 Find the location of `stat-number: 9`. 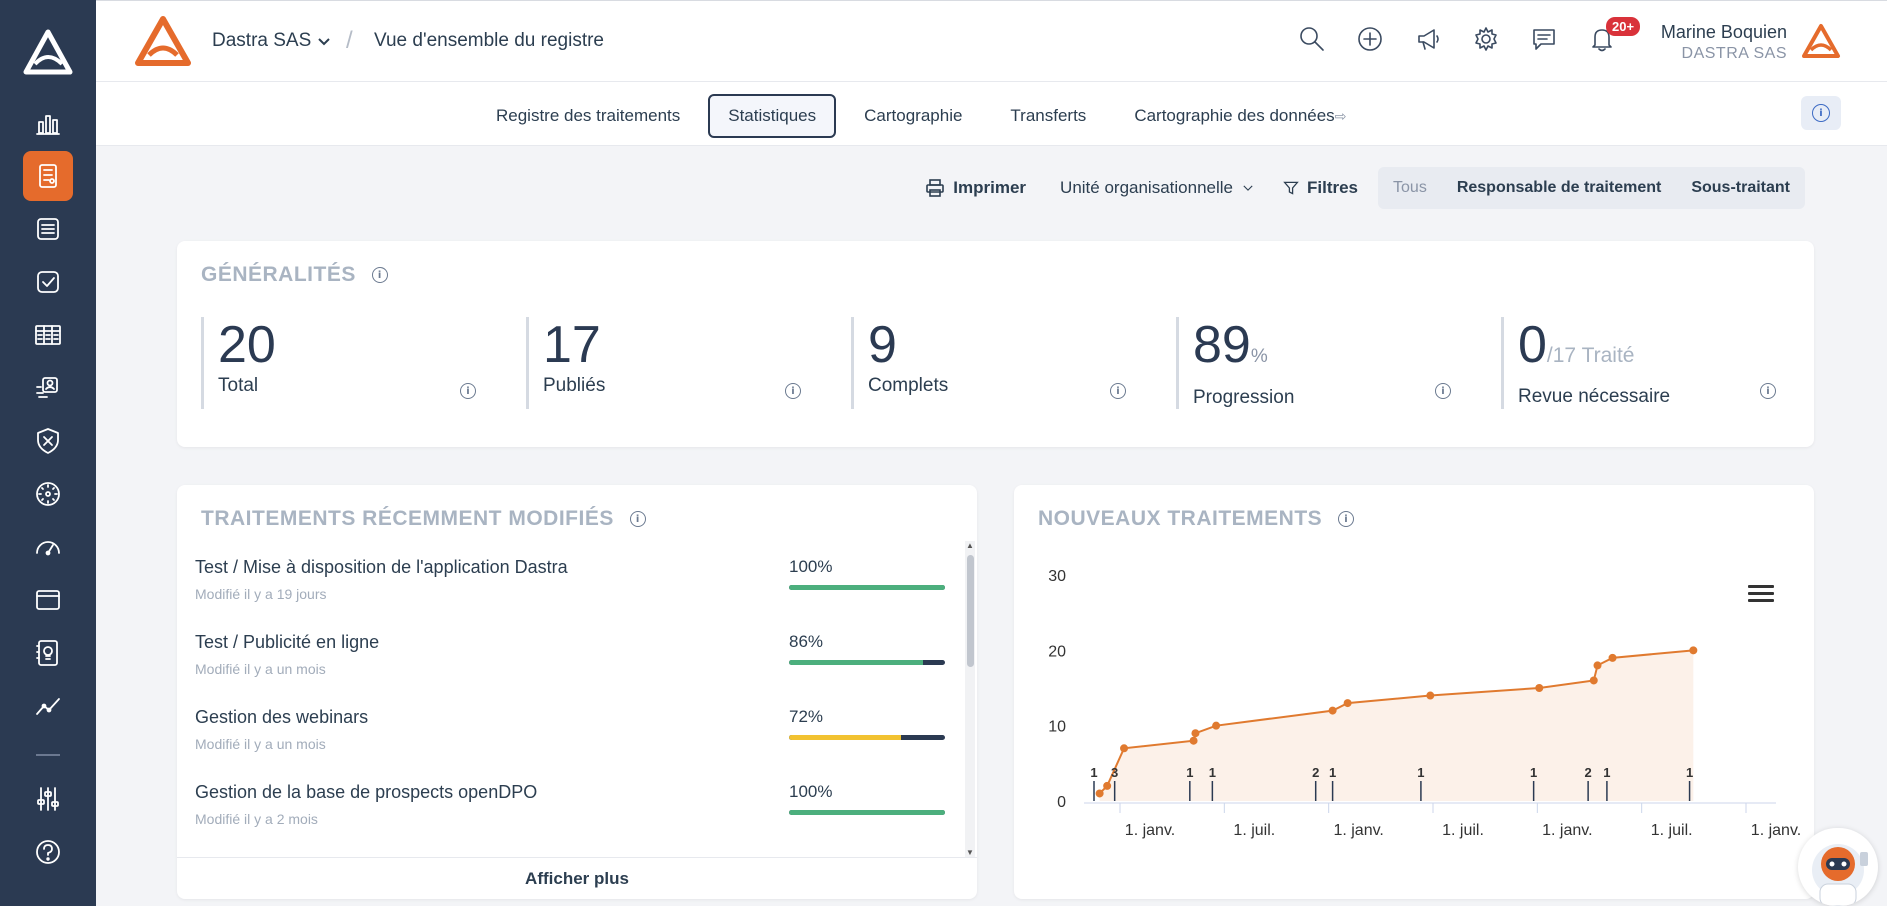

stat-number: 9 is located at coordinates (882, 345).